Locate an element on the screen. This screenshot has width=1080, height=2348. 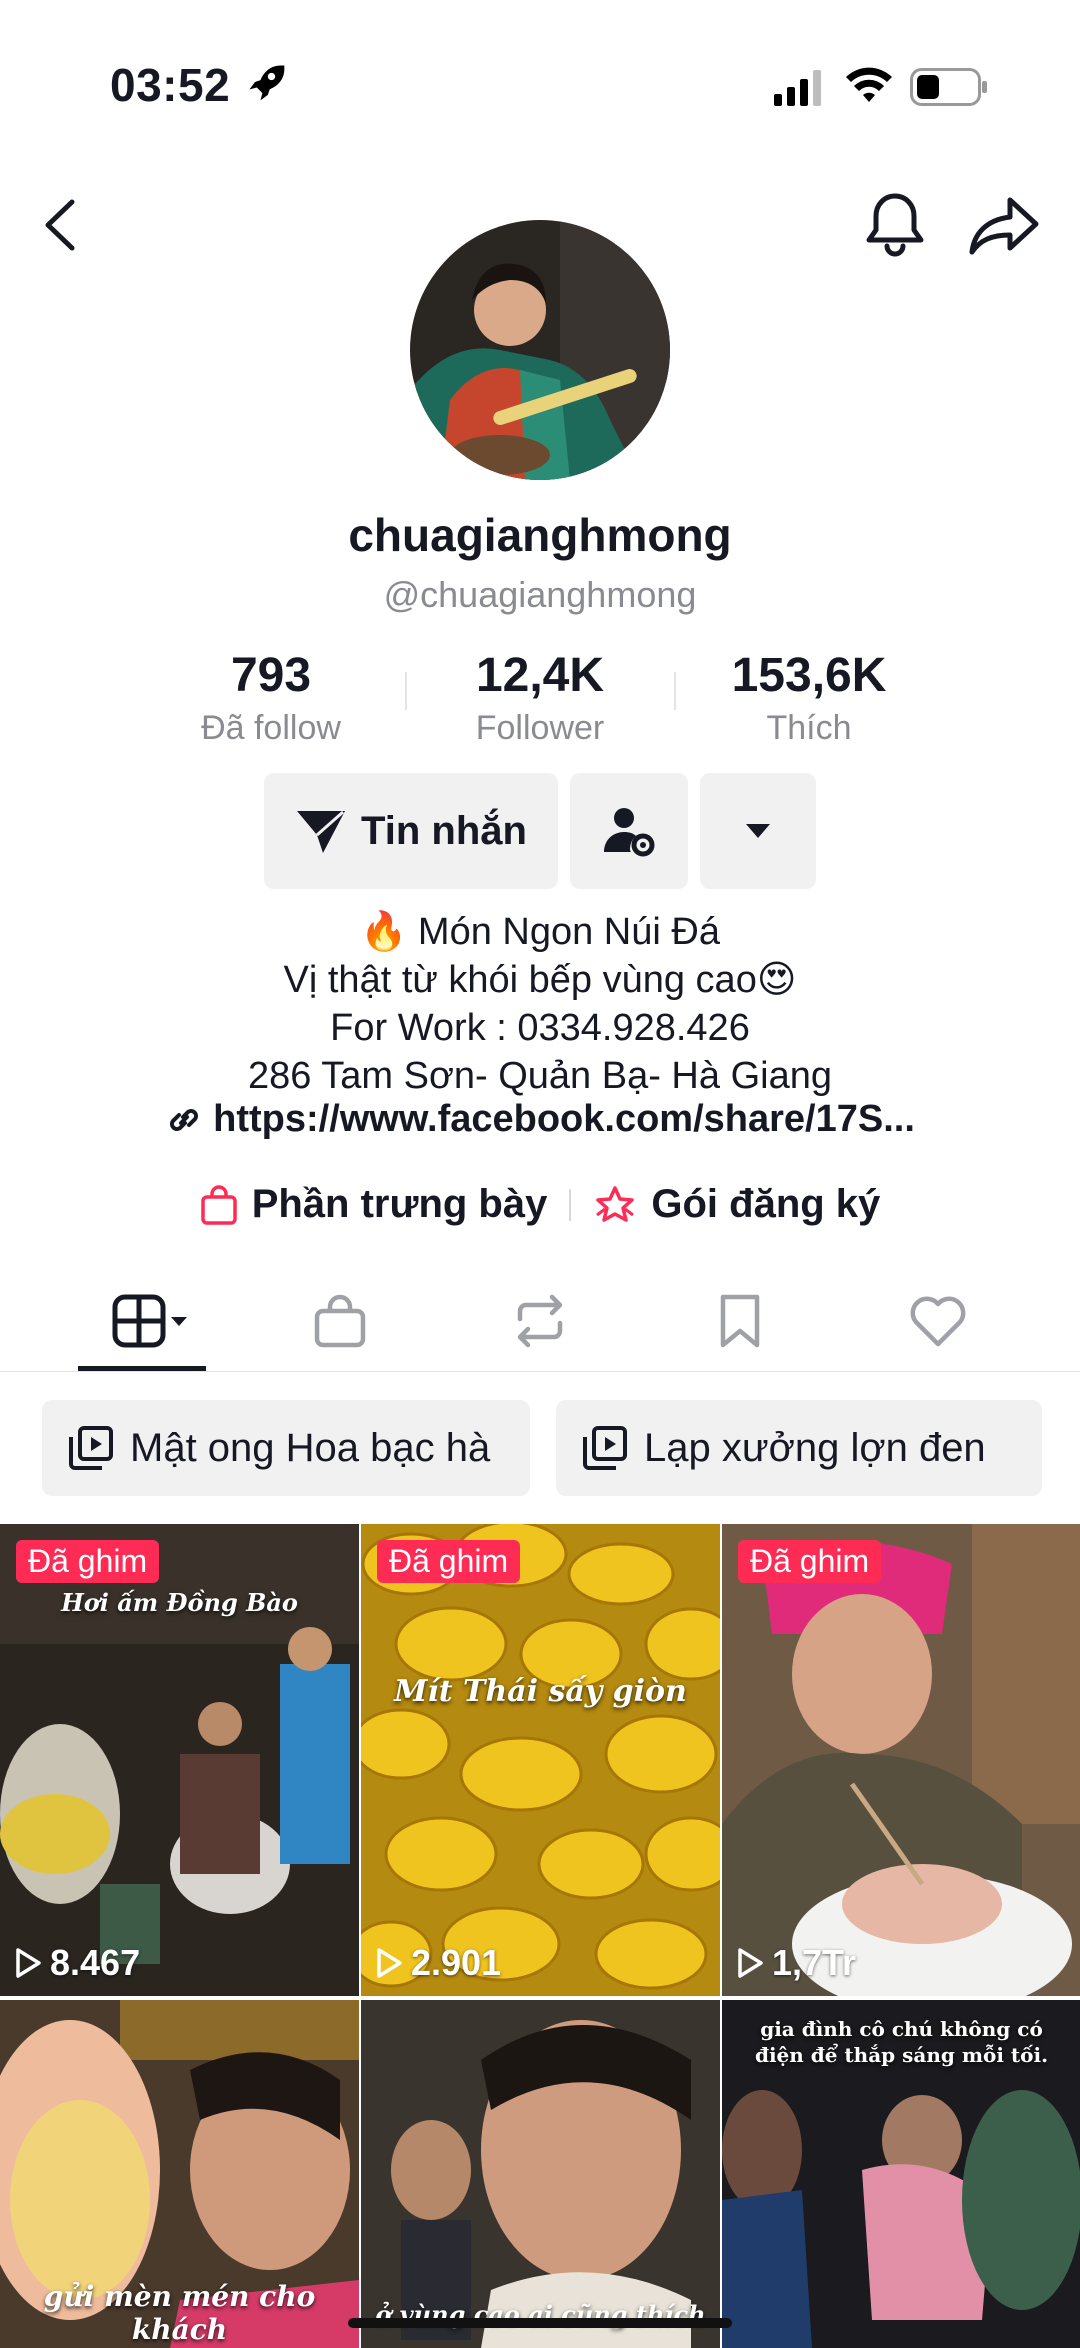
tab-liked is located at coordinates (938, 1321).